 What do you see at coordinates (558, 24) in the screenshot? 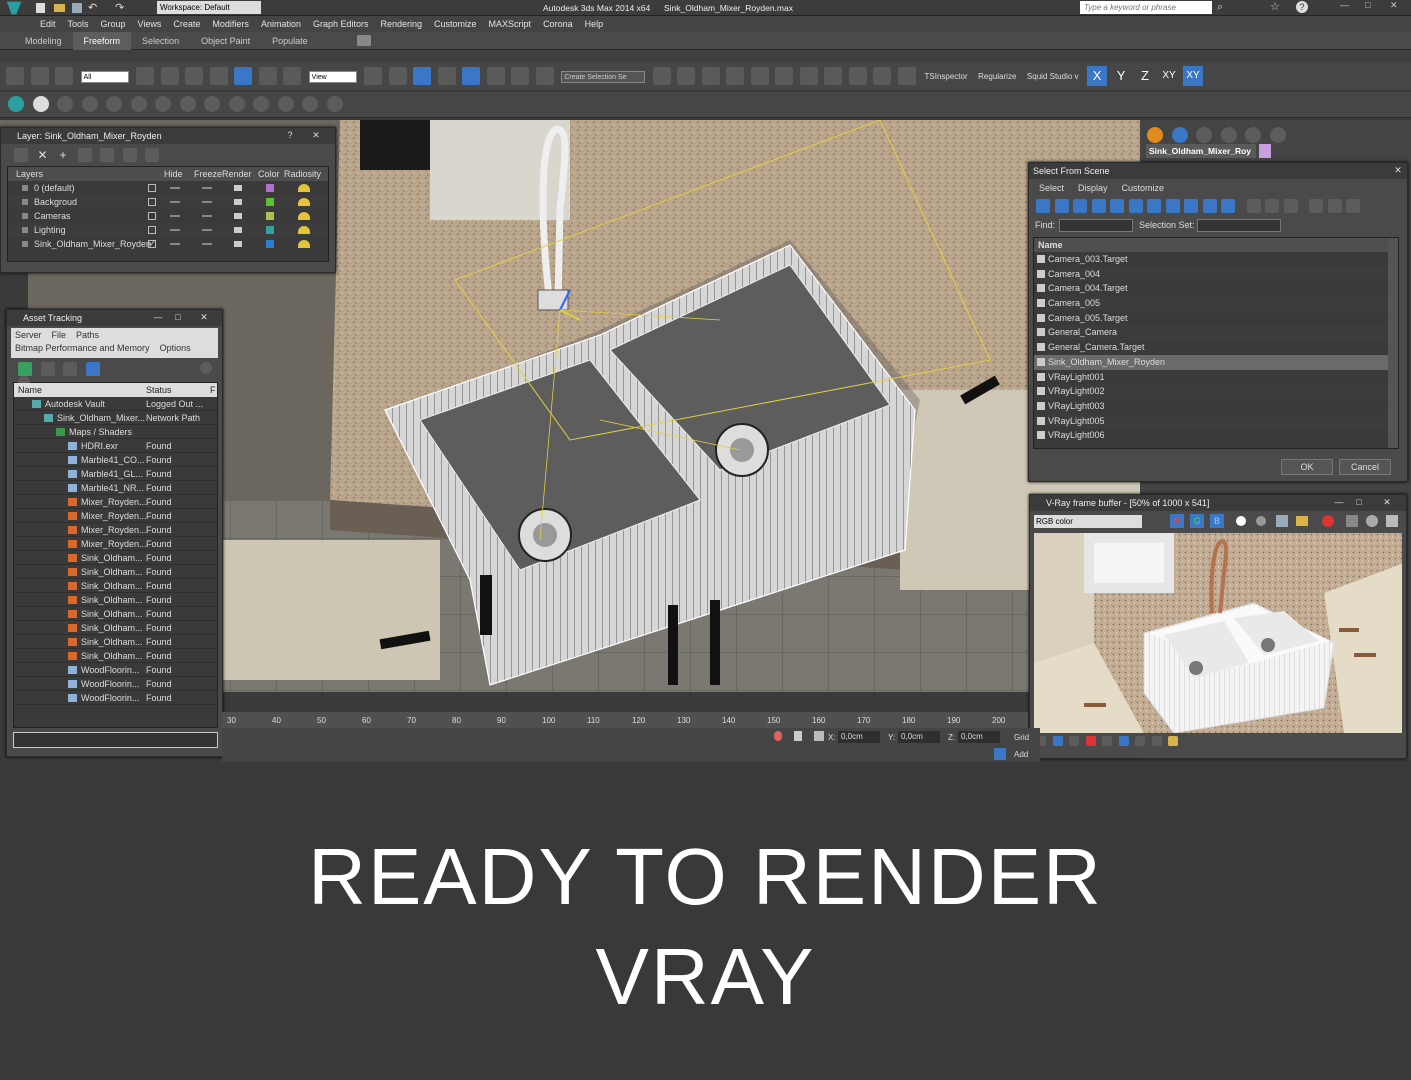
I see `menu-corona: Corona` at bounding box center [558, 24].